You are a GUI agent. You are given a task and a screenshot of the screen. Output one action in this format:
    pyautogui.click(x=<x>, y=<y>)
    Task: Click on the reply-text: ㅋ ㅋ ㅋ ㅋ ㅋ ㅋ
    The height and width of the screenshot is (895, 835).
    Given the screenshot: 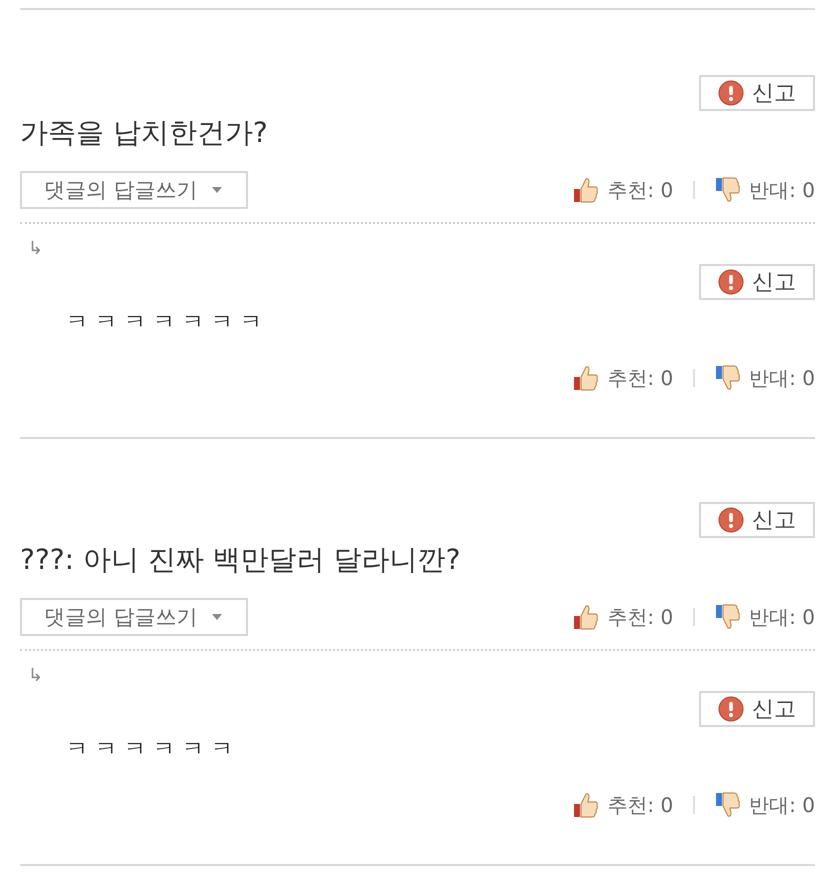 What is the action you would take?
    pyautogui.click(x=150, y=750)
    